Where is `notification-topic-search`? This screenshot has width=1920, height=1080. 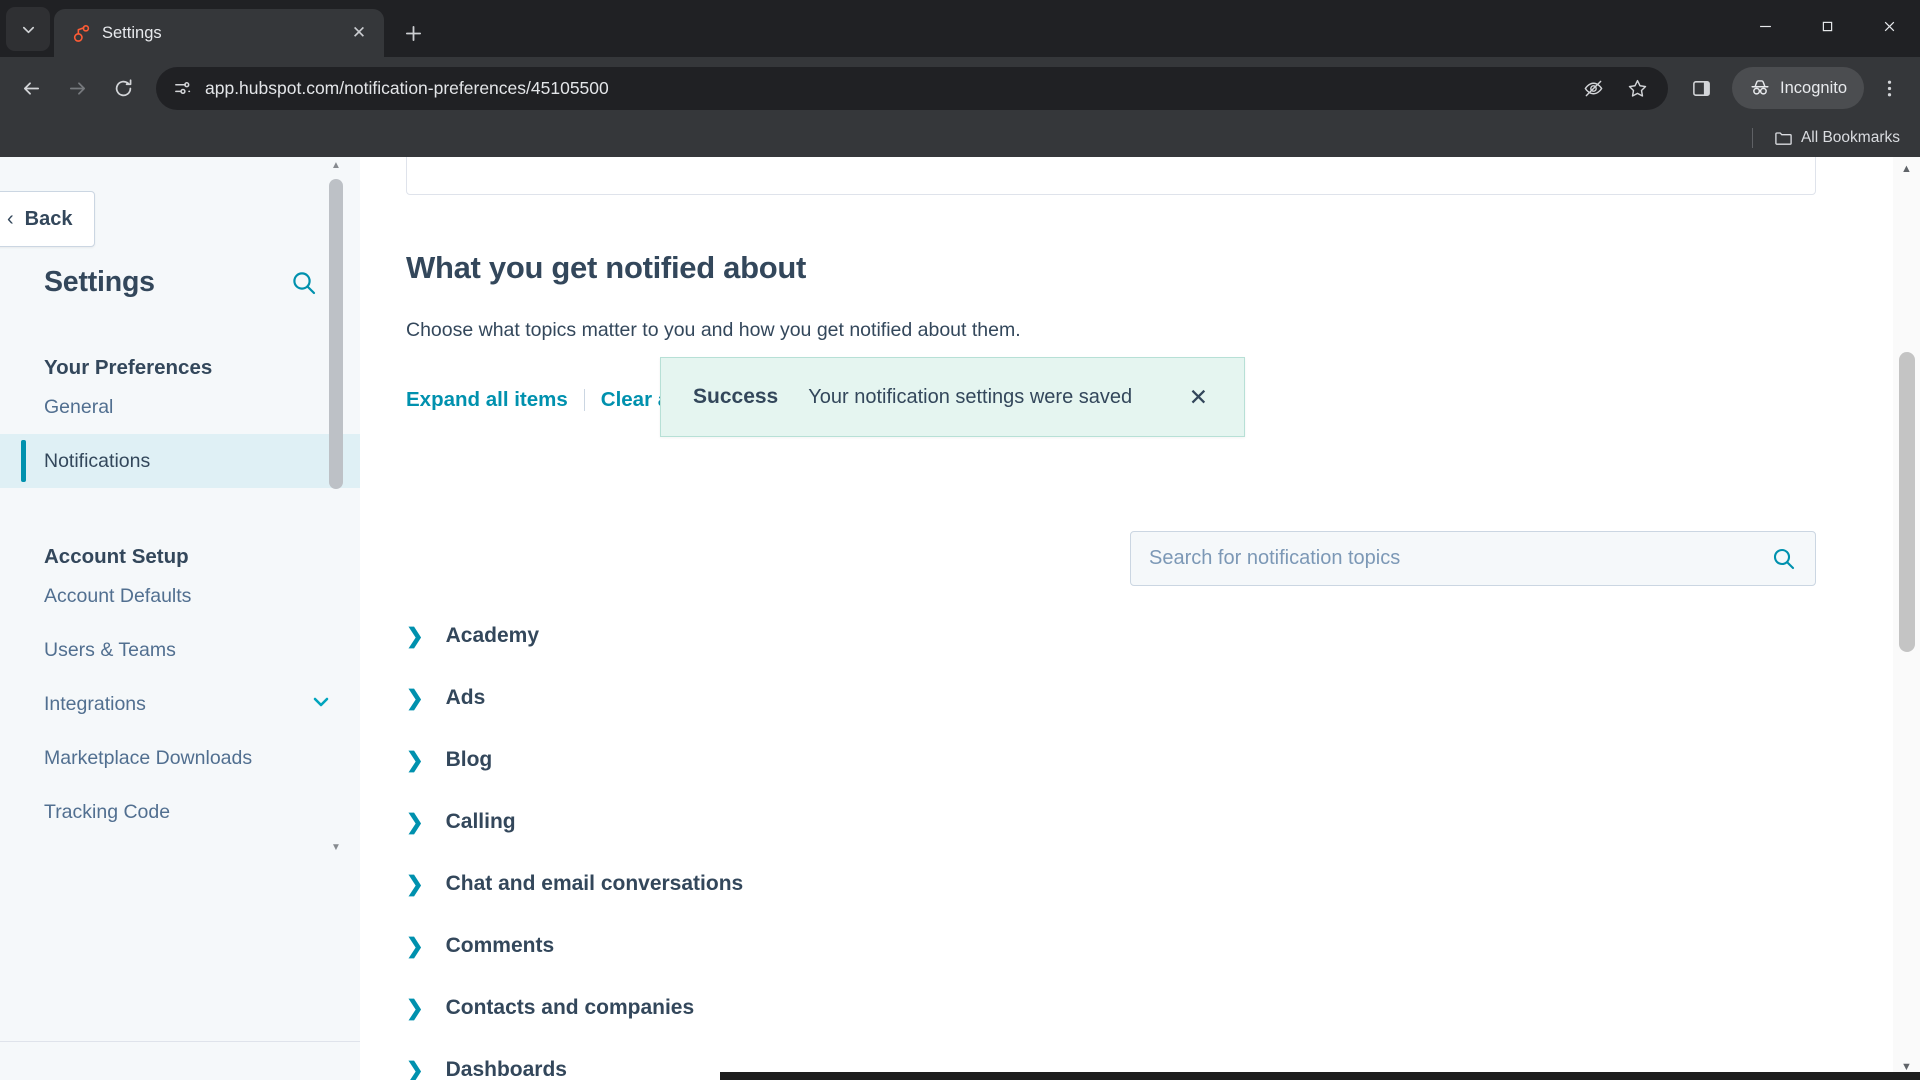
notification-topic-search is located at coordinates (1473, 558).